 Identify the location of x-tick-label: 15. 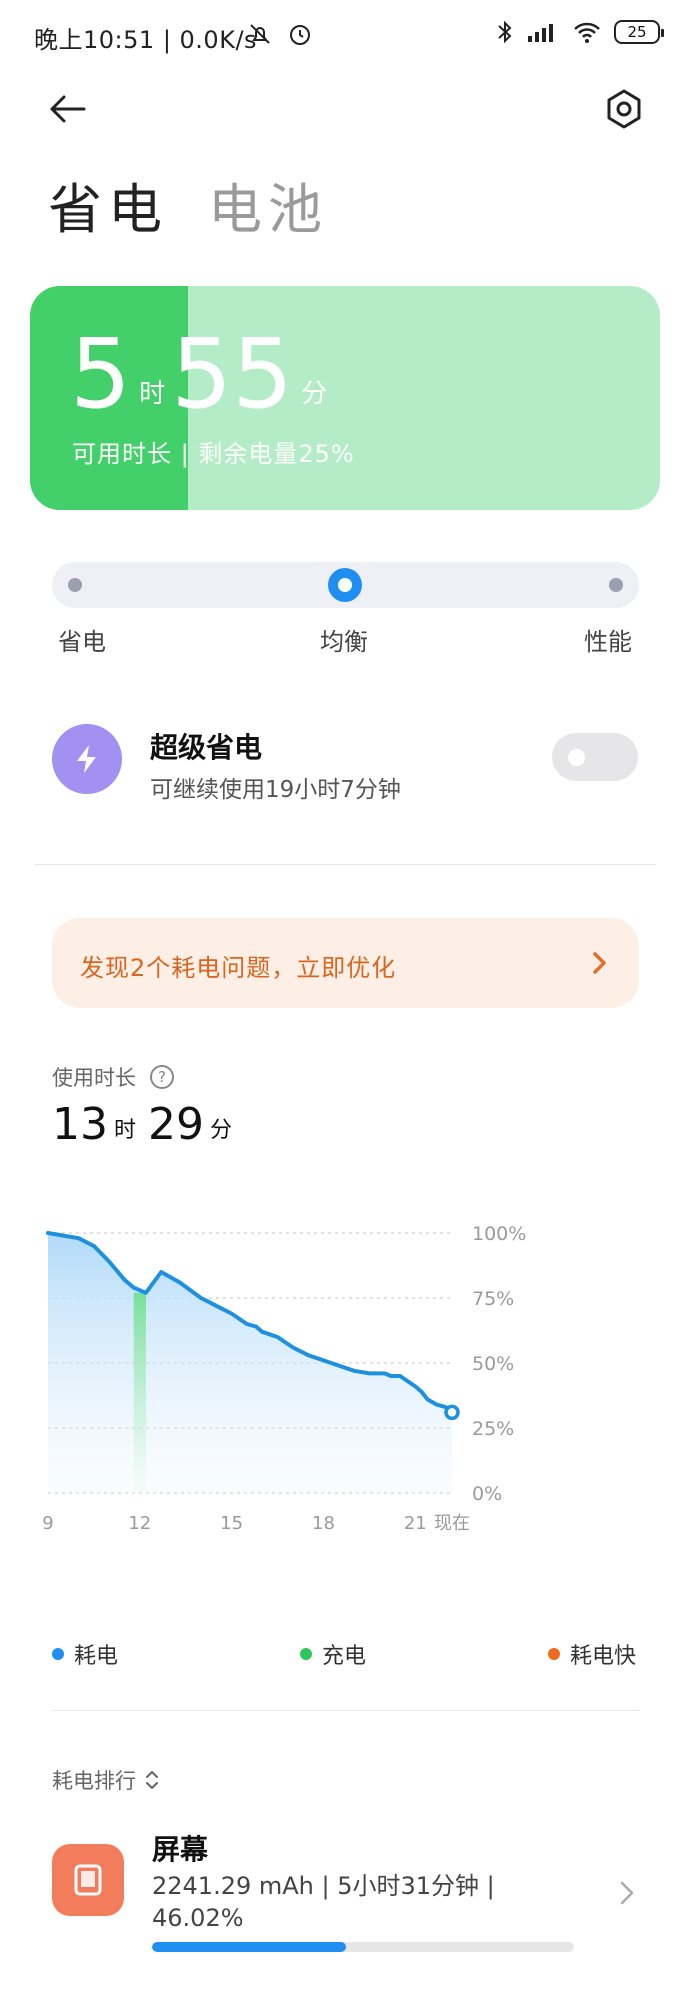
(231, 1523).